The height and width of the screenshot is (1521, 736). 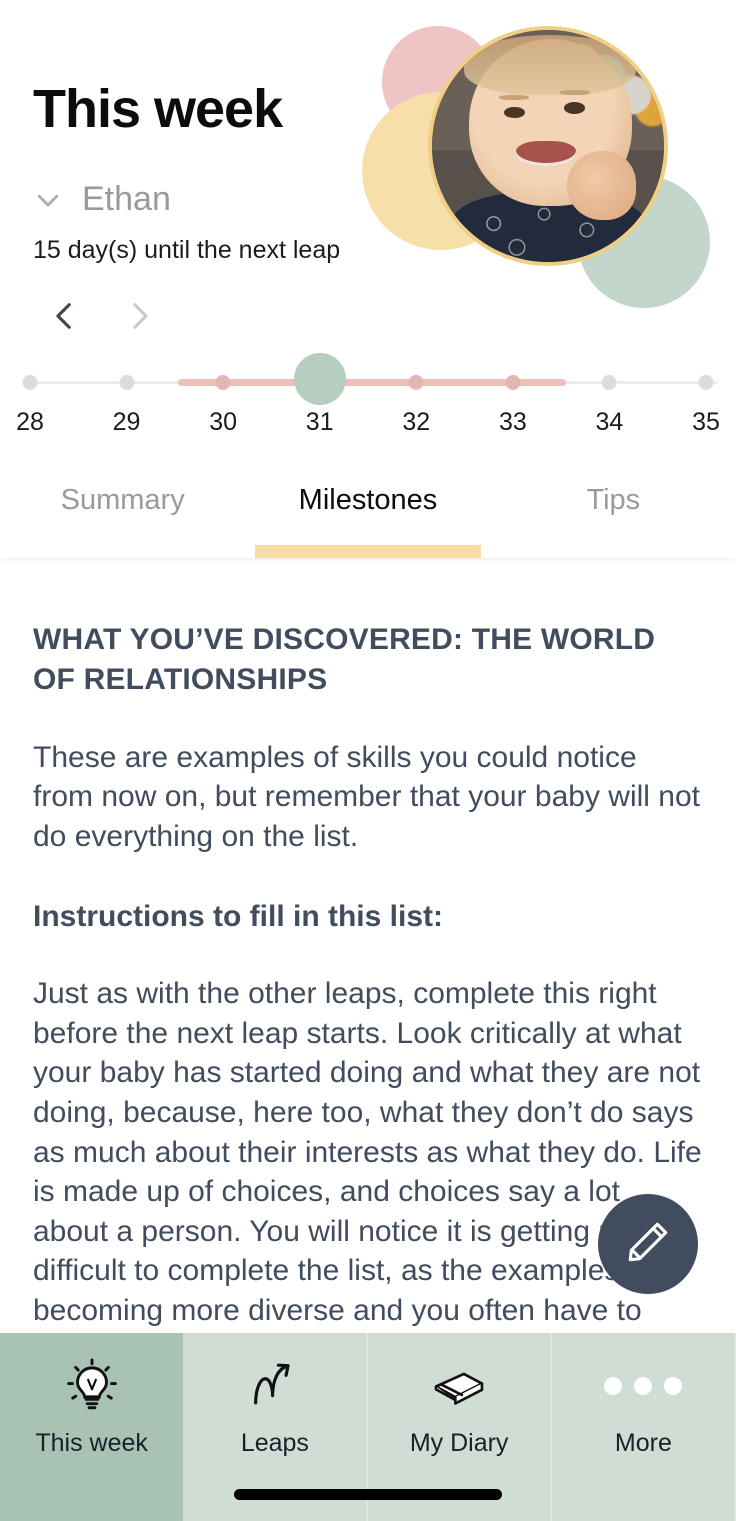 What do you see at coordinates (274, 1443) in the screenshot?
I see `nav-label: Leaps` at bounding box center [274, 1443].